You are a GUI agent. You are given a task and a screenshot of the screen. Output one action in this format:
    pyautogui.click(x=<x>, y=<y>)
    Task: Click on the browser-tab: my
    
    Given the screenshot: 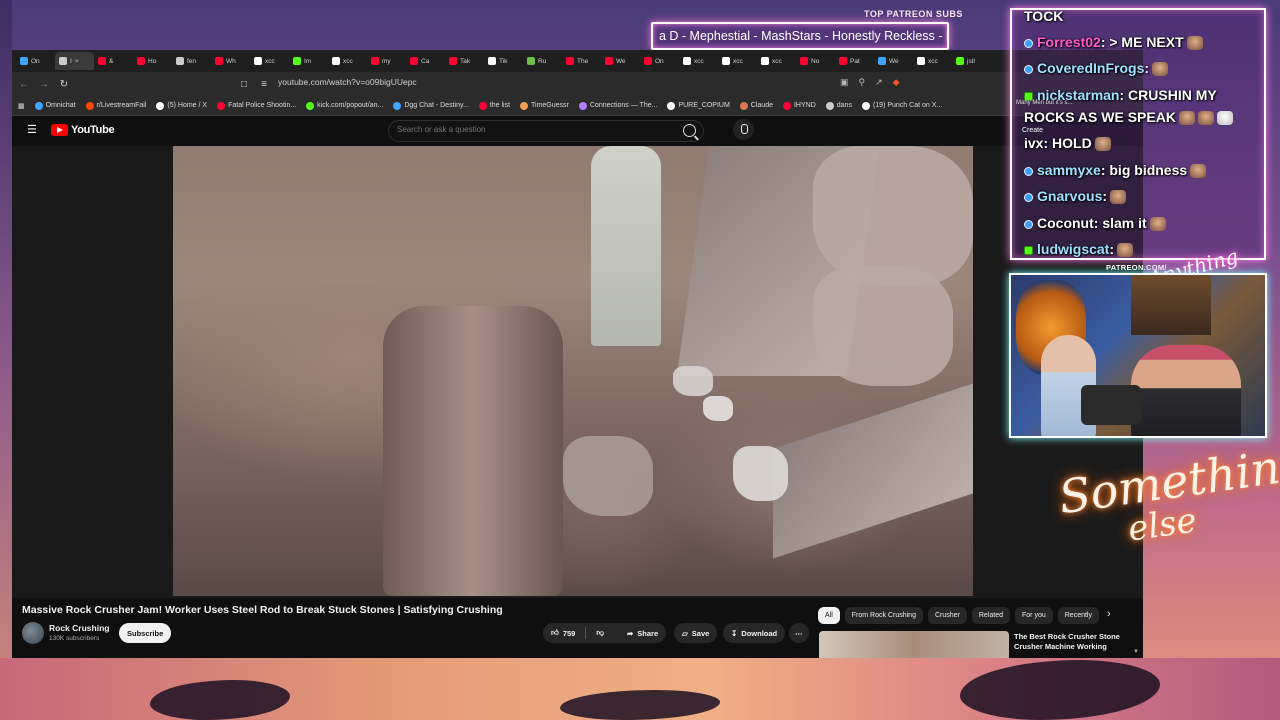 What is the action you would take?
    pyautogui.click(x=386, y=61)
    